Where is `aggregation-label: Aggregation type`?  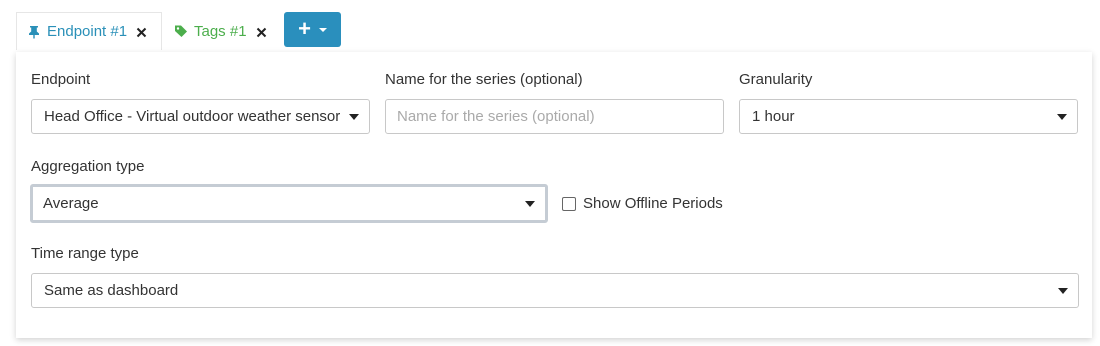
aggregation-label: Aggregation type is located at coordinates (88, 166).